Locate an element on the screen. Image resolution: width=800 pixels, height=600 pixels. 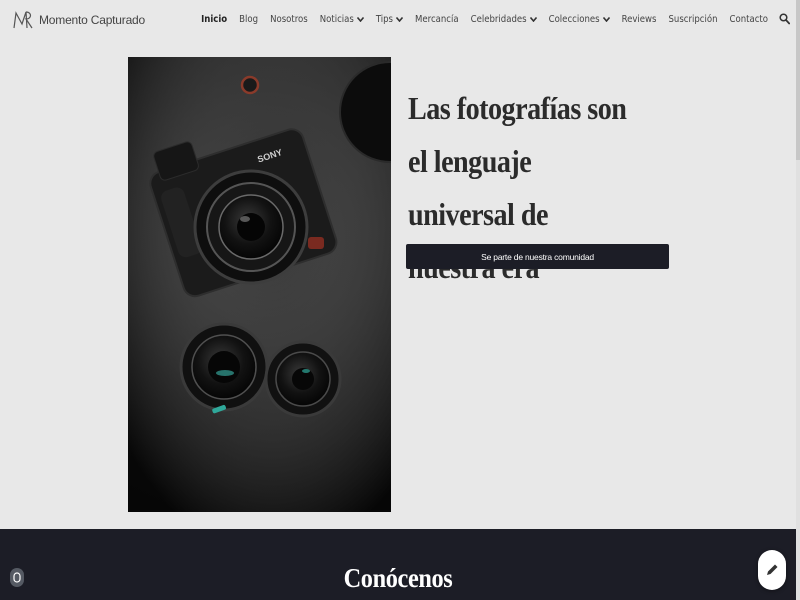
nav-item-celebridades: Celebridades is located at coordinates (504, 19).